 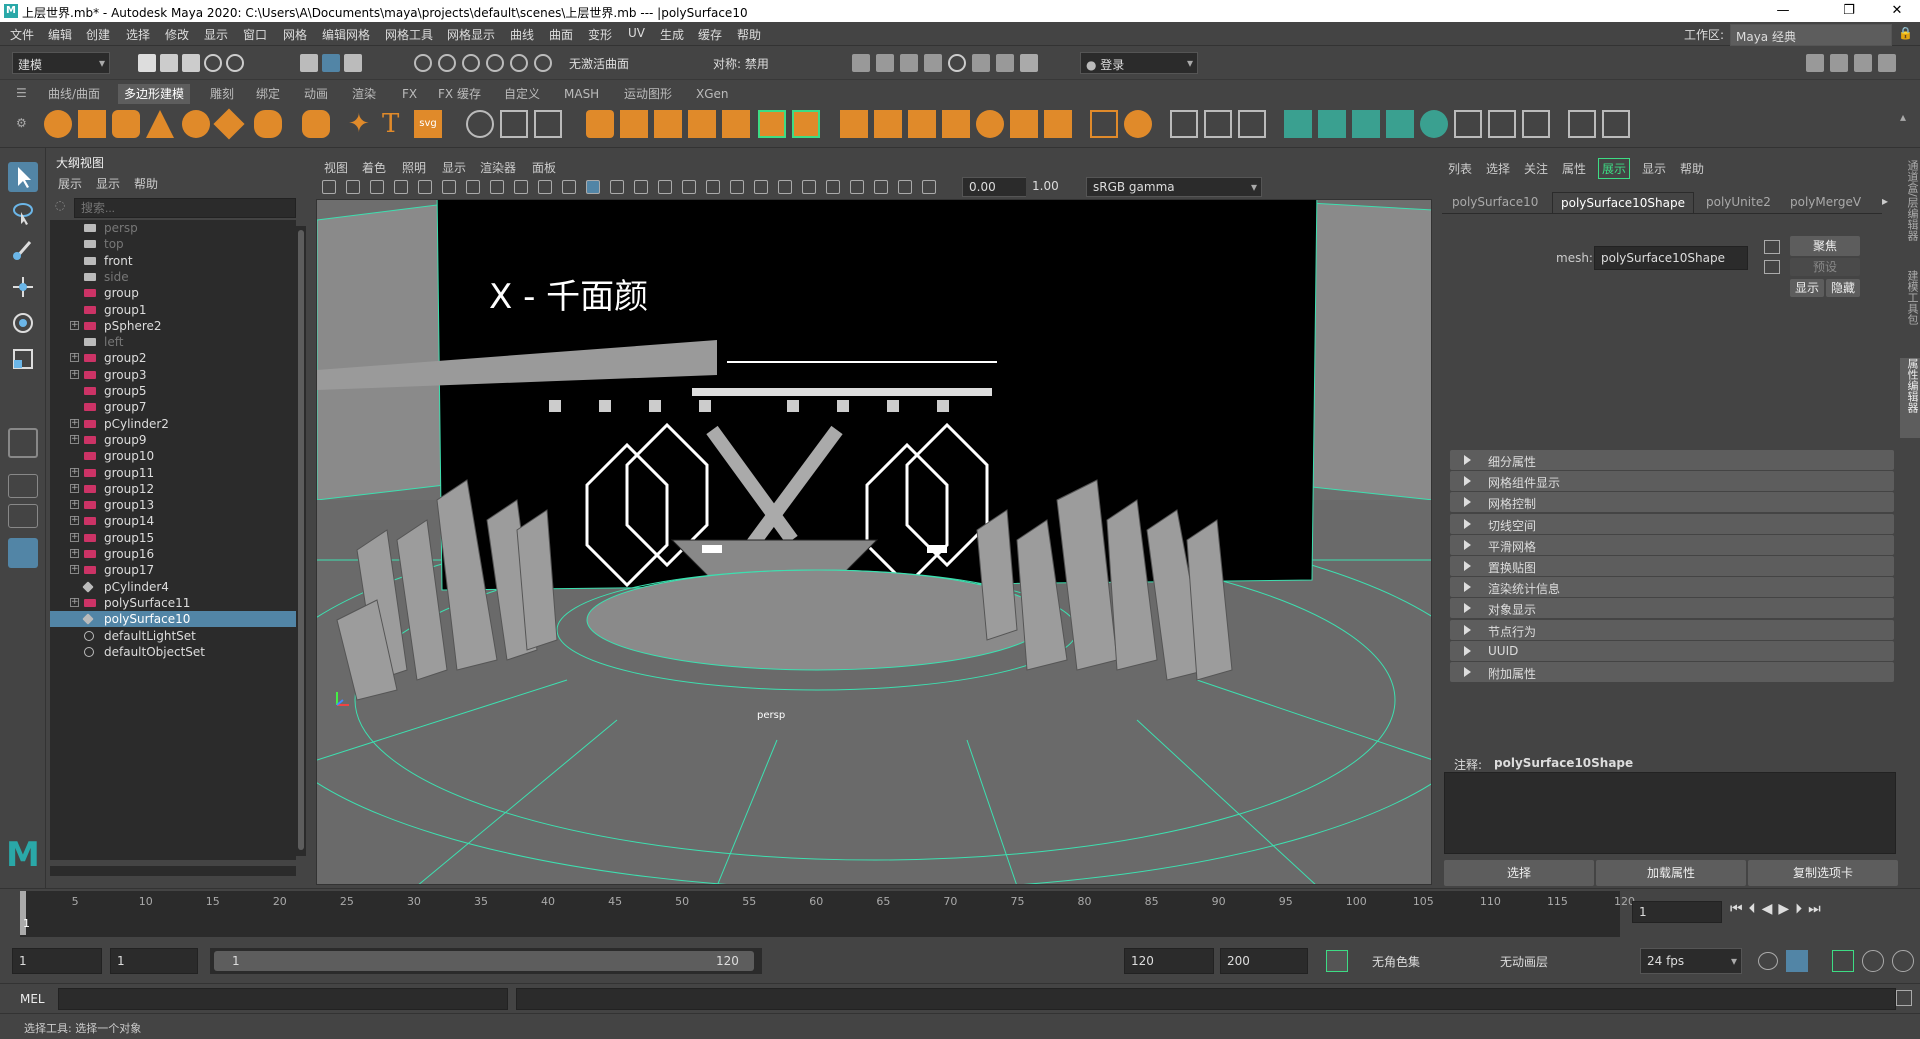 What do you see at coordinates (60, 34) in the screenshot?
I see `menu-edit: 编辑` at bounding box center [60, 34].